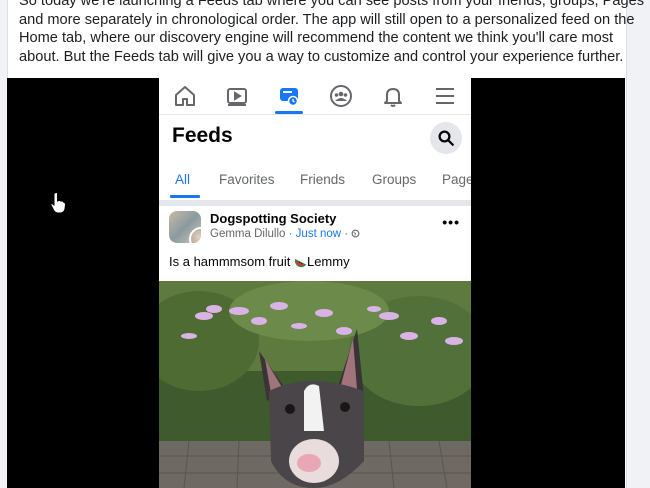 The height and width of the screenshot is (488, 650). I want to click on feed-tabs: All Favorites Friends Groups Page, so click(315, 182).